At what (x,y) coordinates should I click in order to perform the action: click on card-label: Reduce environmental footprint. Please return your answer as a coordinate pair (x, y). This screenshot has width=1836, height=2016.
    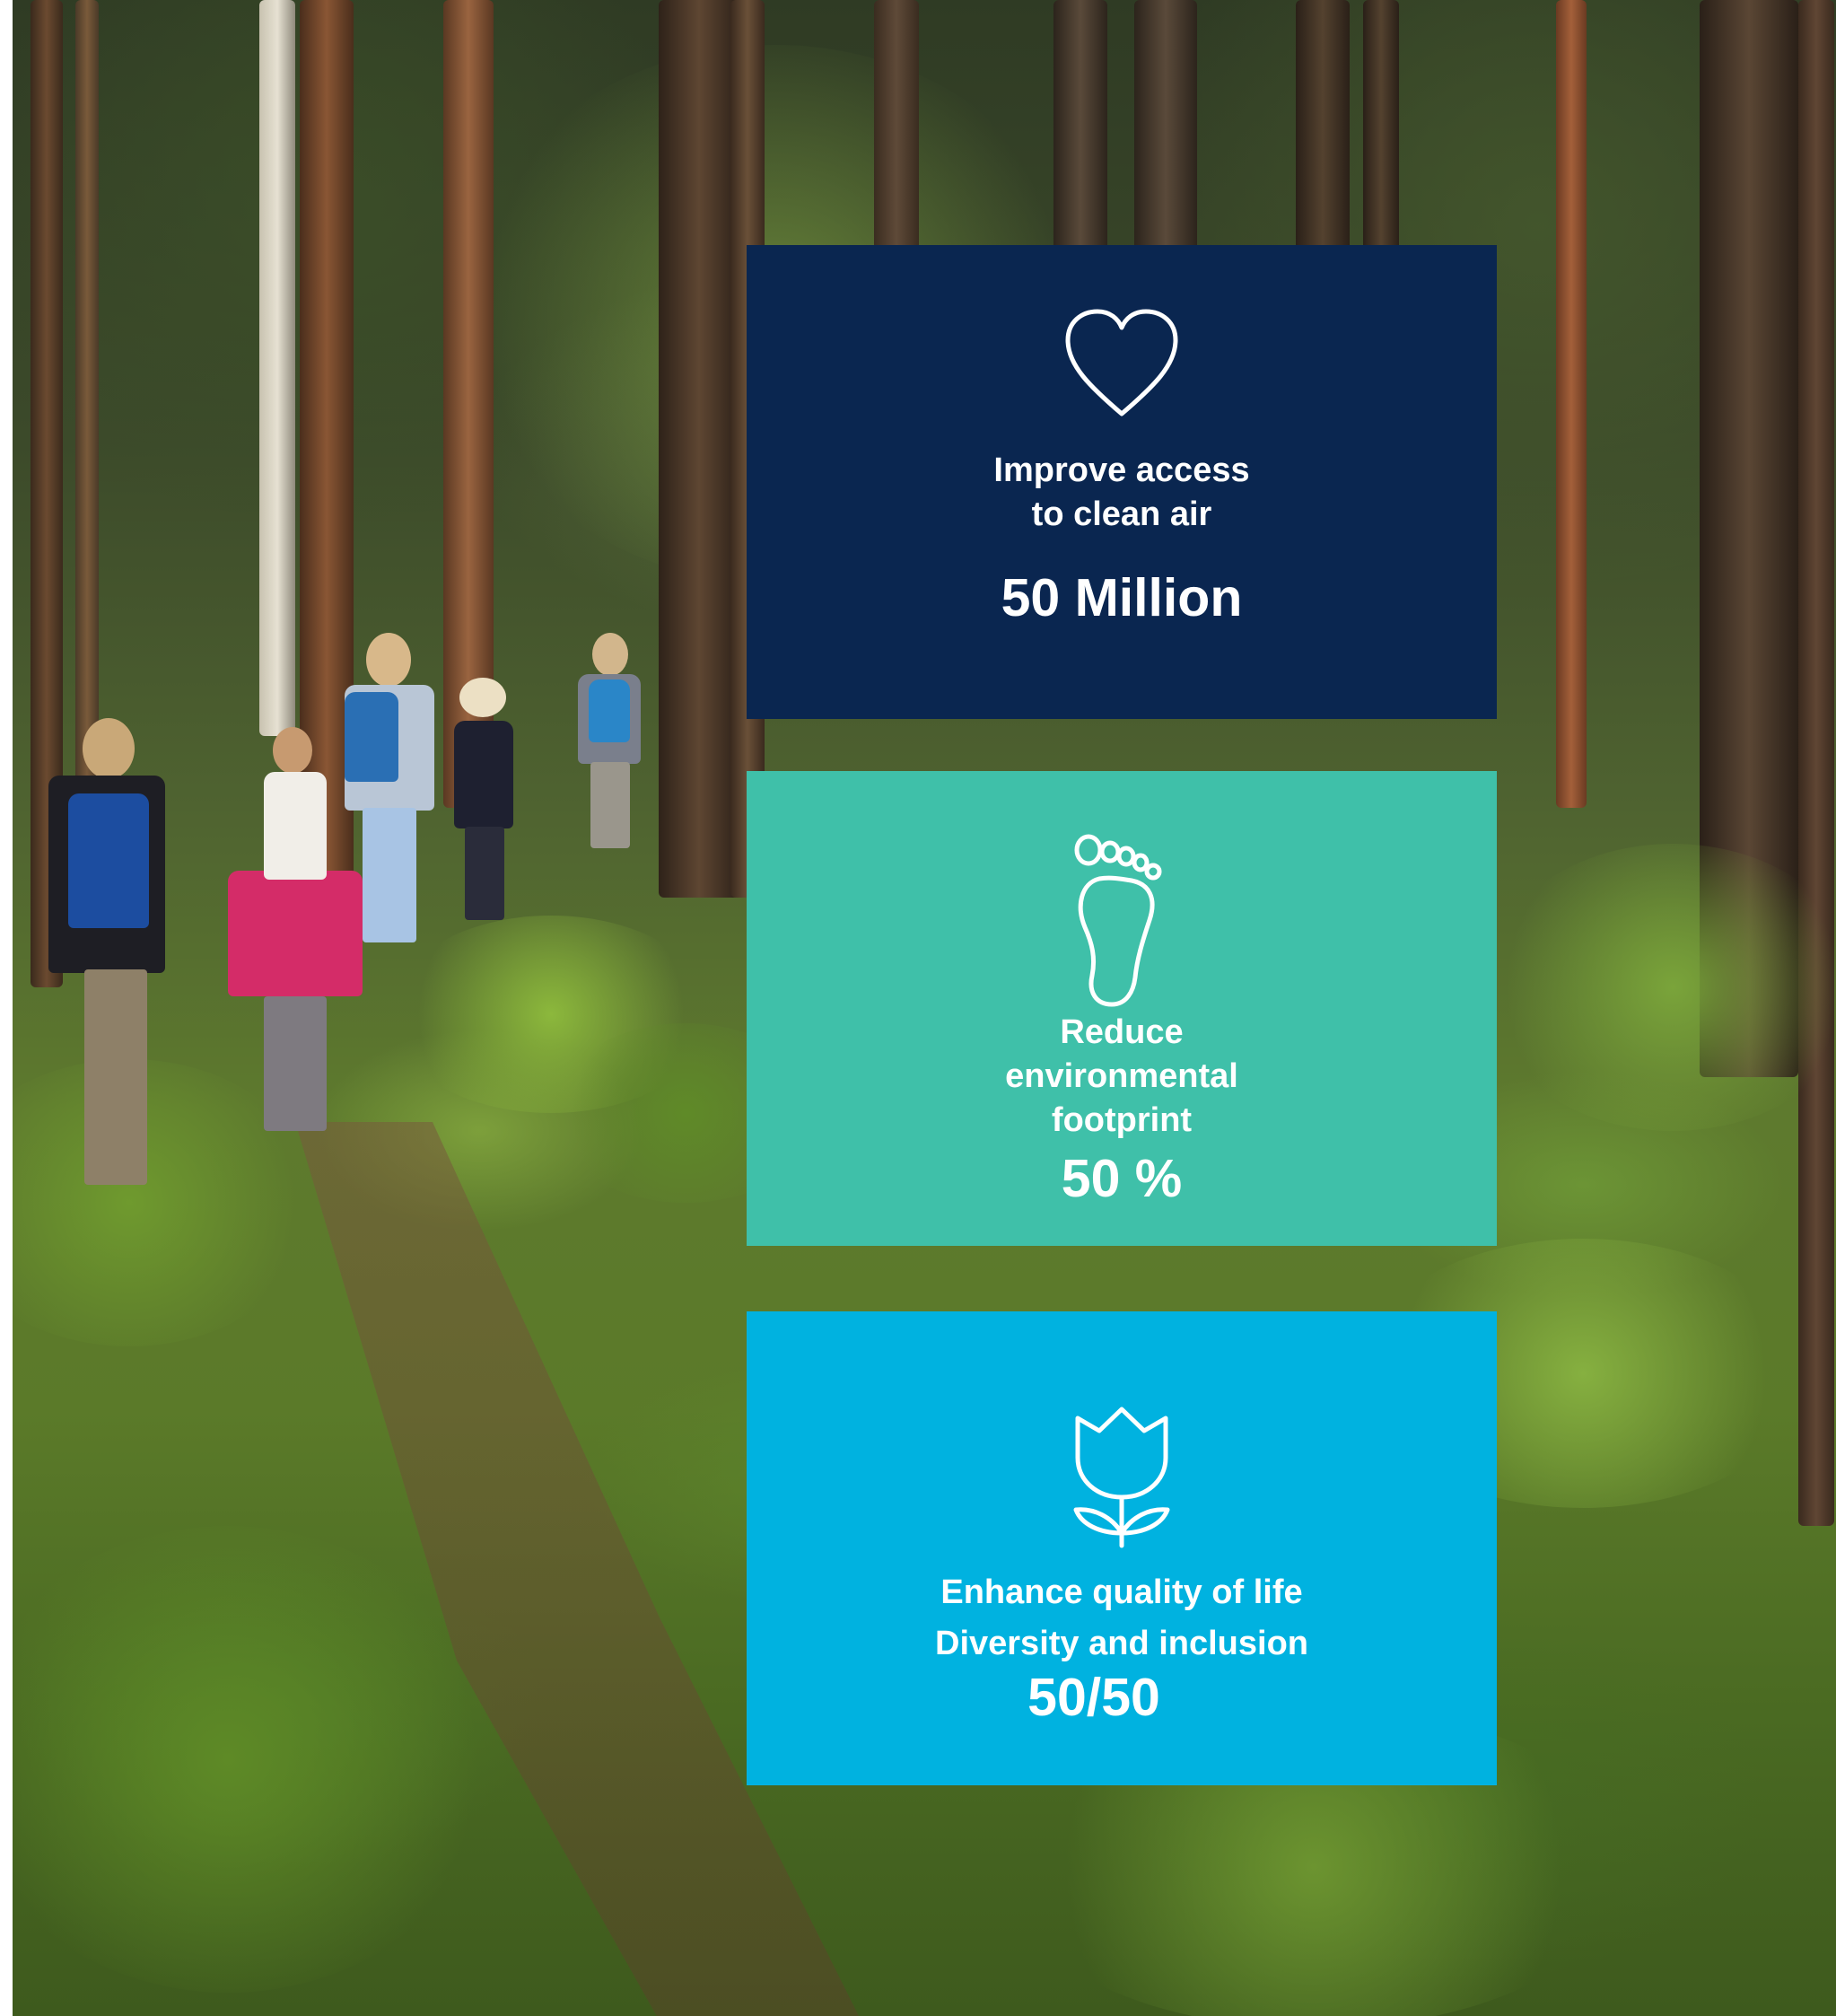
    Looking at the image, I should click on (1122, 1077).